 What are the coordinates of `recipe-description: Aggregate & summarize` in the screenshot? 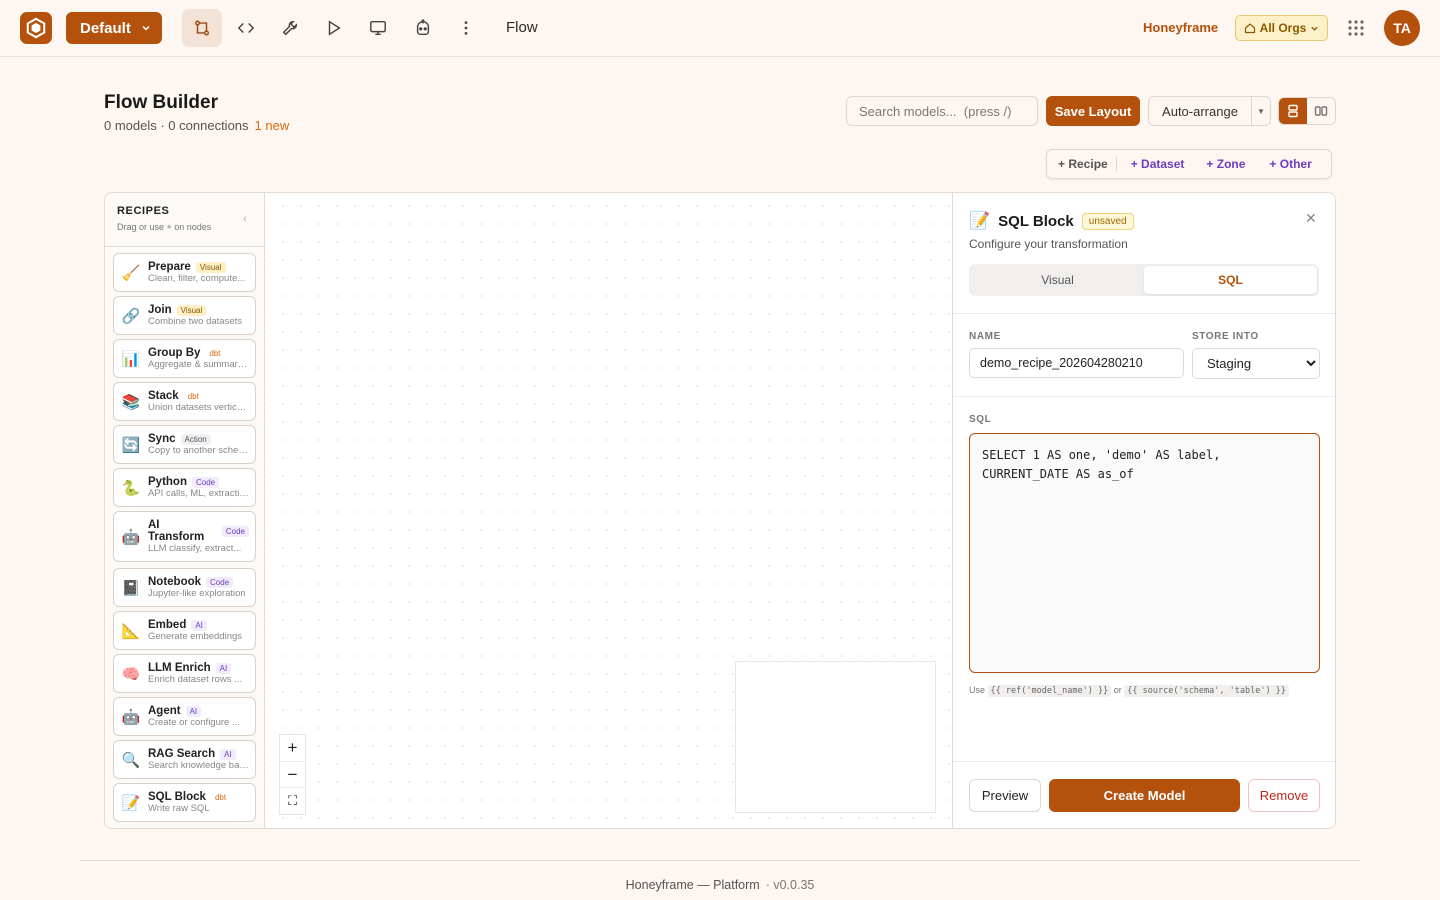 It's located at (198, 364).